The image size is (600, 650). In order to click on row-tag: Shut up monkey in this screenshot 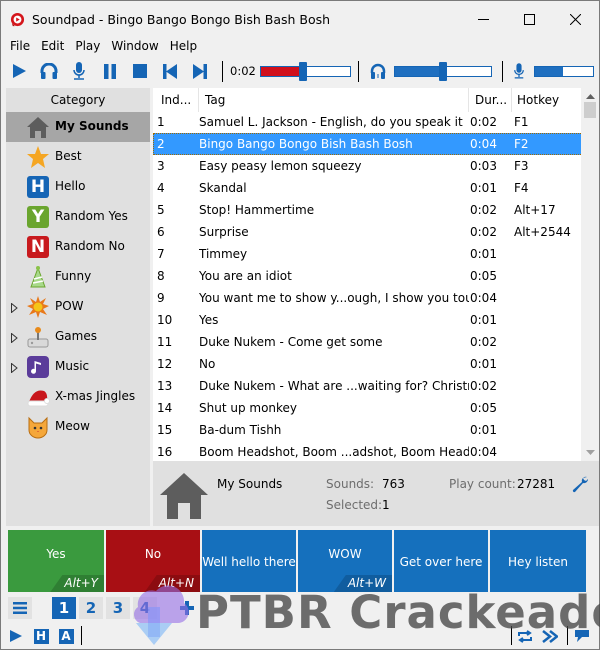, I will do `click(248, 408)`.